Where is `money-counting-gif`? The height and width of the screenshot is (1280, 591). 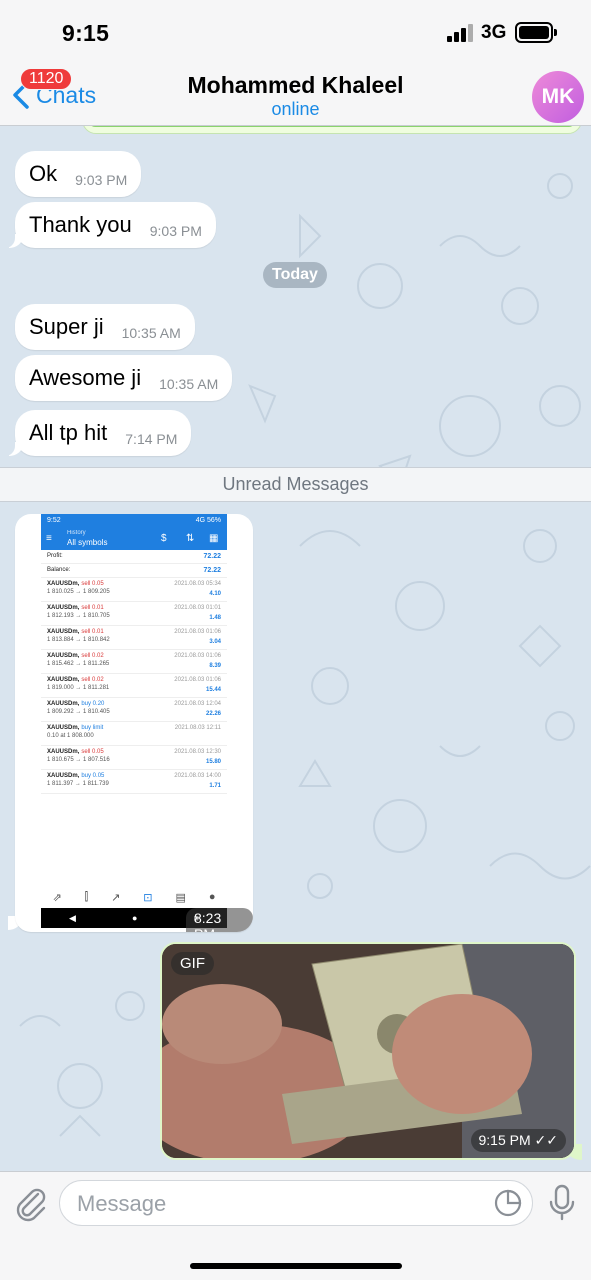
money-counting-gif is located at coordinates (368, 1051).